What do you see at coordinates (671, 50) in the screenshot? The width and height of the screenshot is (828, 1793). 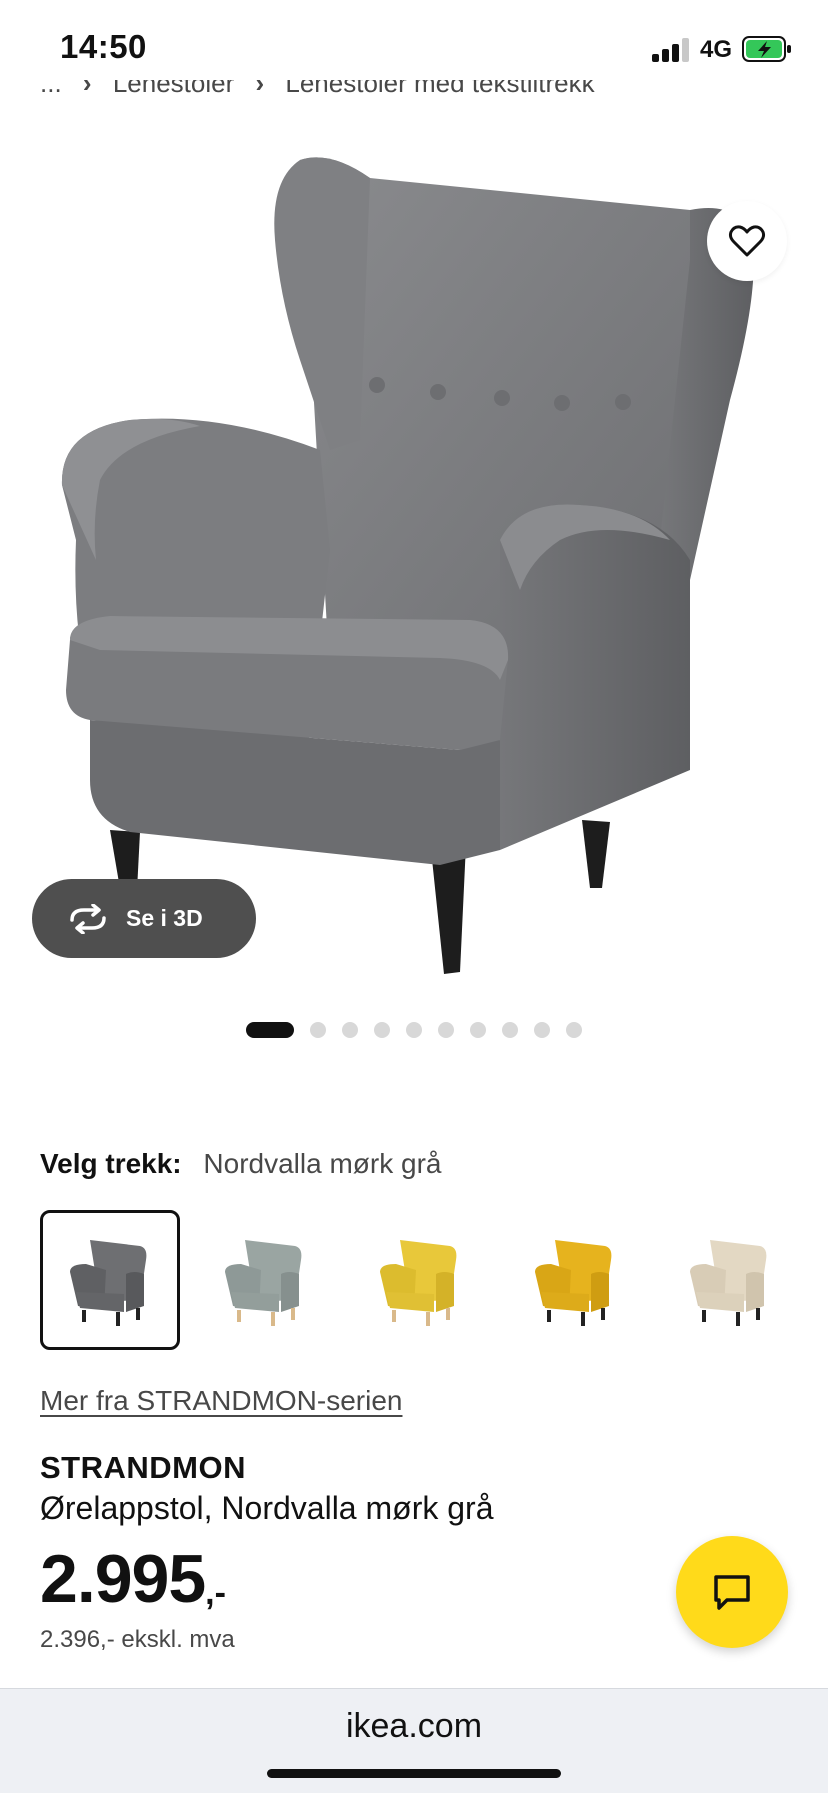 I see `signal-icon` at bounding box center [671, 50].